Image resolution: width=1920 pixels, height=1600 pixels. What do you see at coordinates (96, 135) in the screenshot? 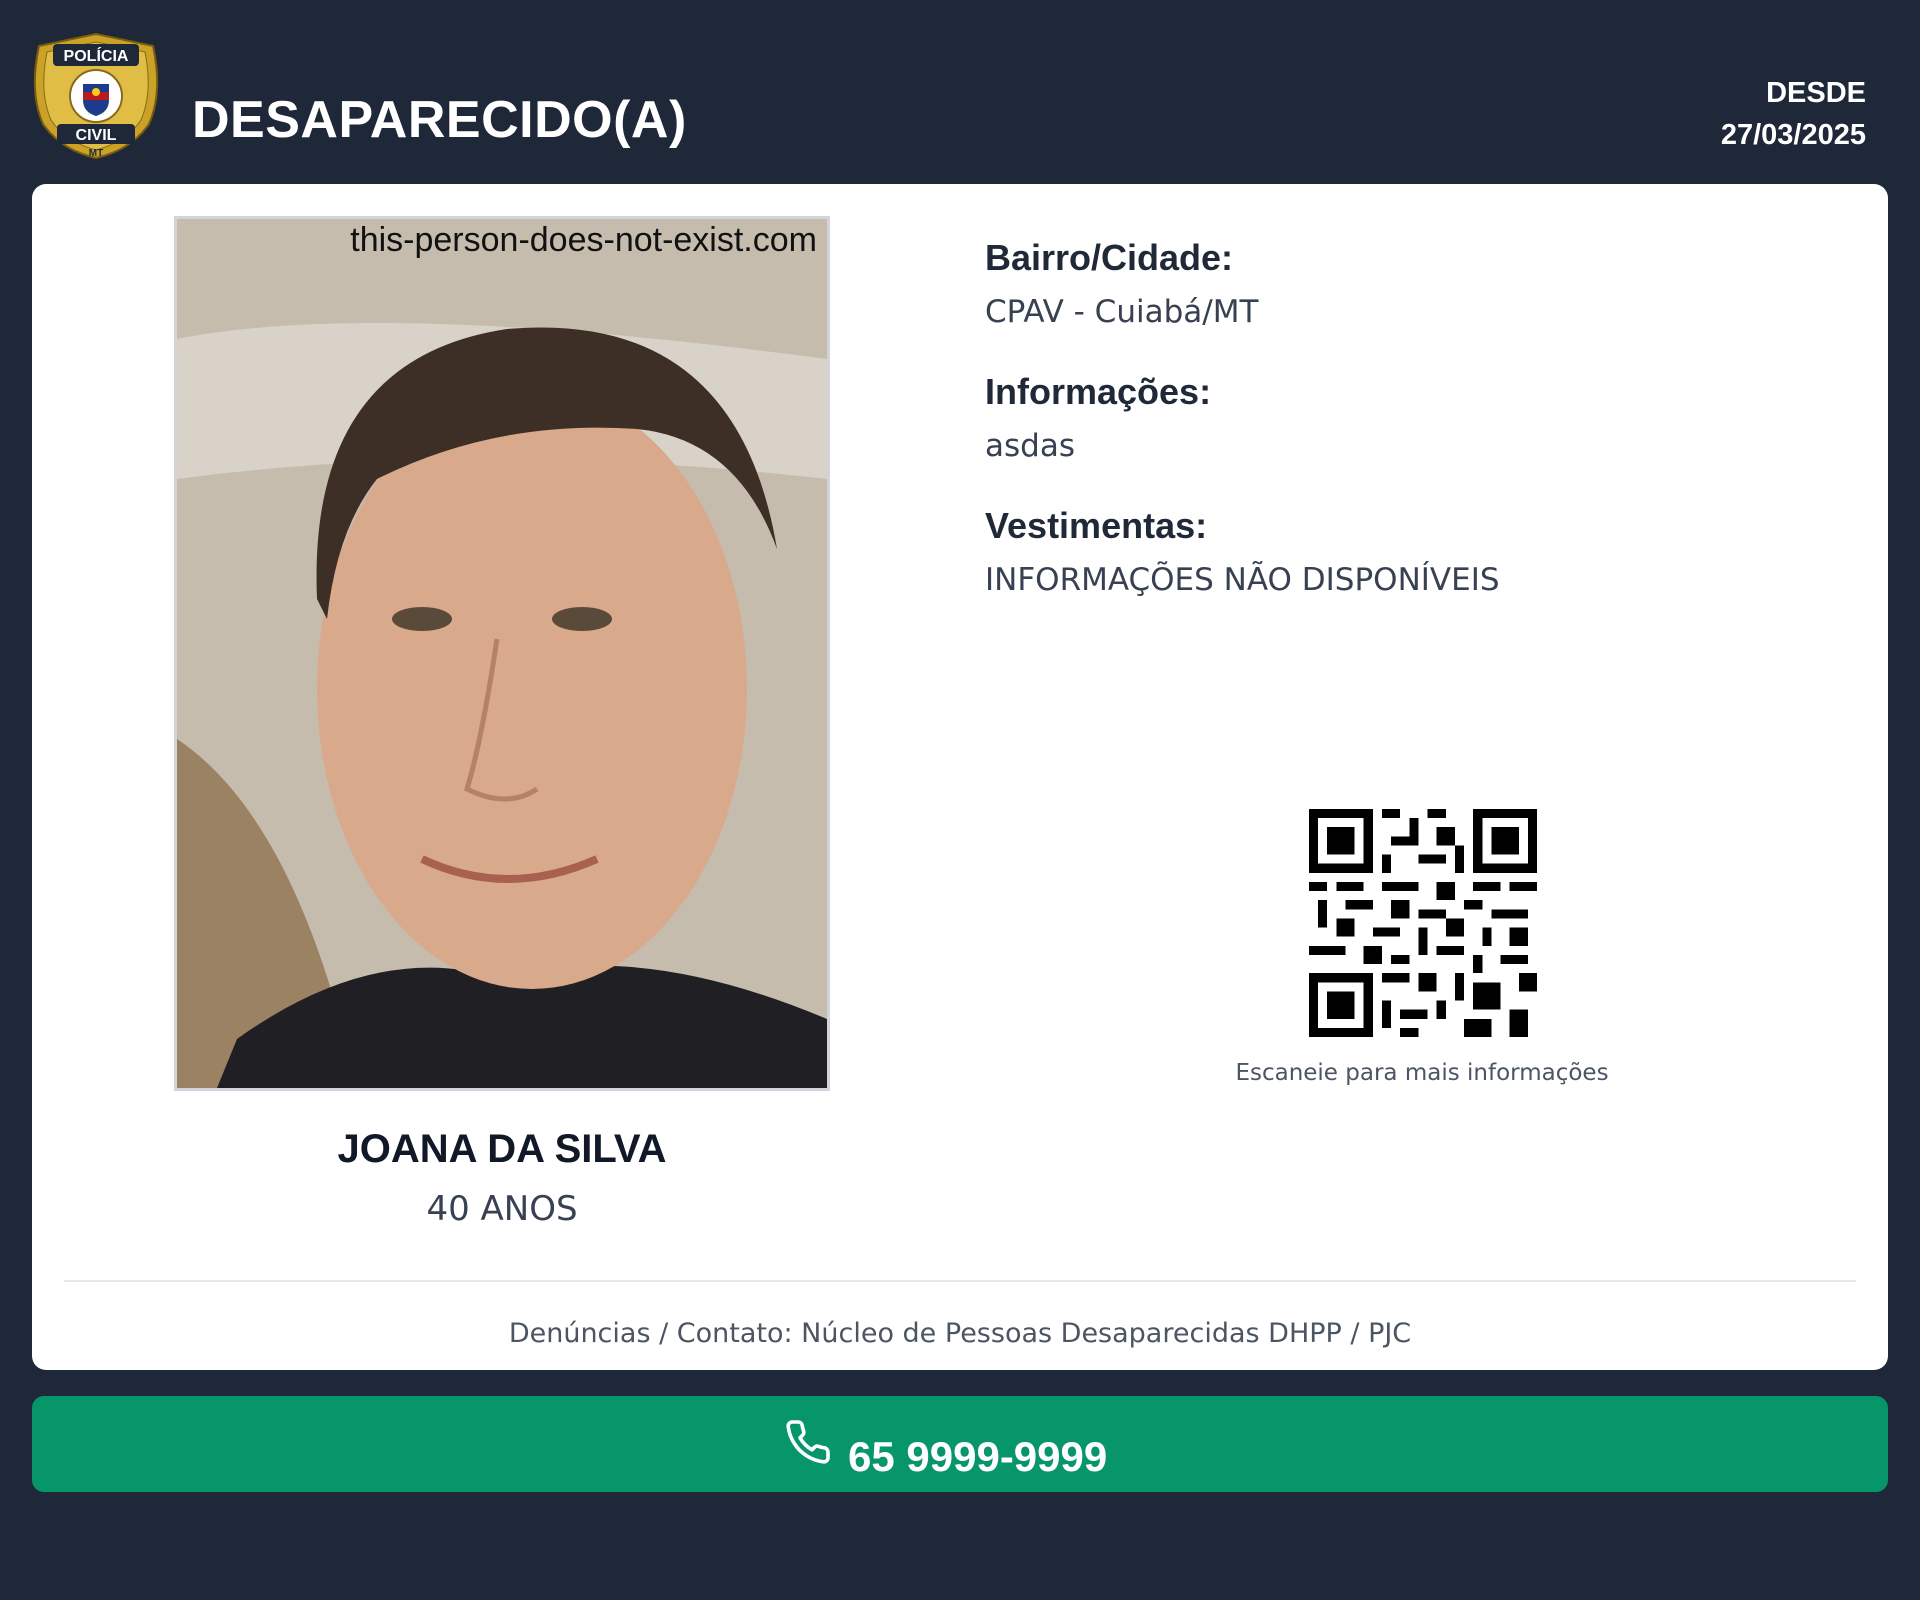
I see `svg-text: CIVIL` at bounding box center [96, 135].